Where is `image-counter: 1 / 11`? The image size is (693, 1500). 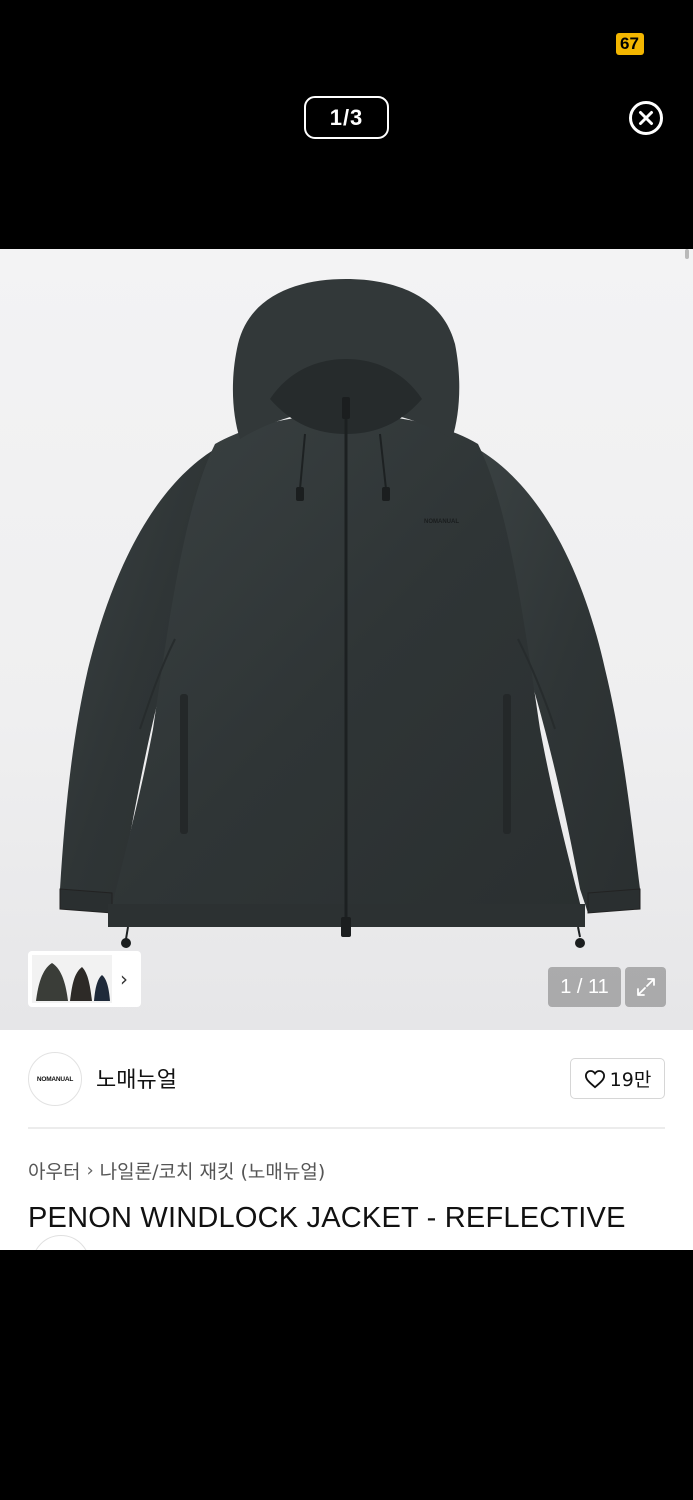
image-counter: 1 / 11 is located at coordinates (584, 987).